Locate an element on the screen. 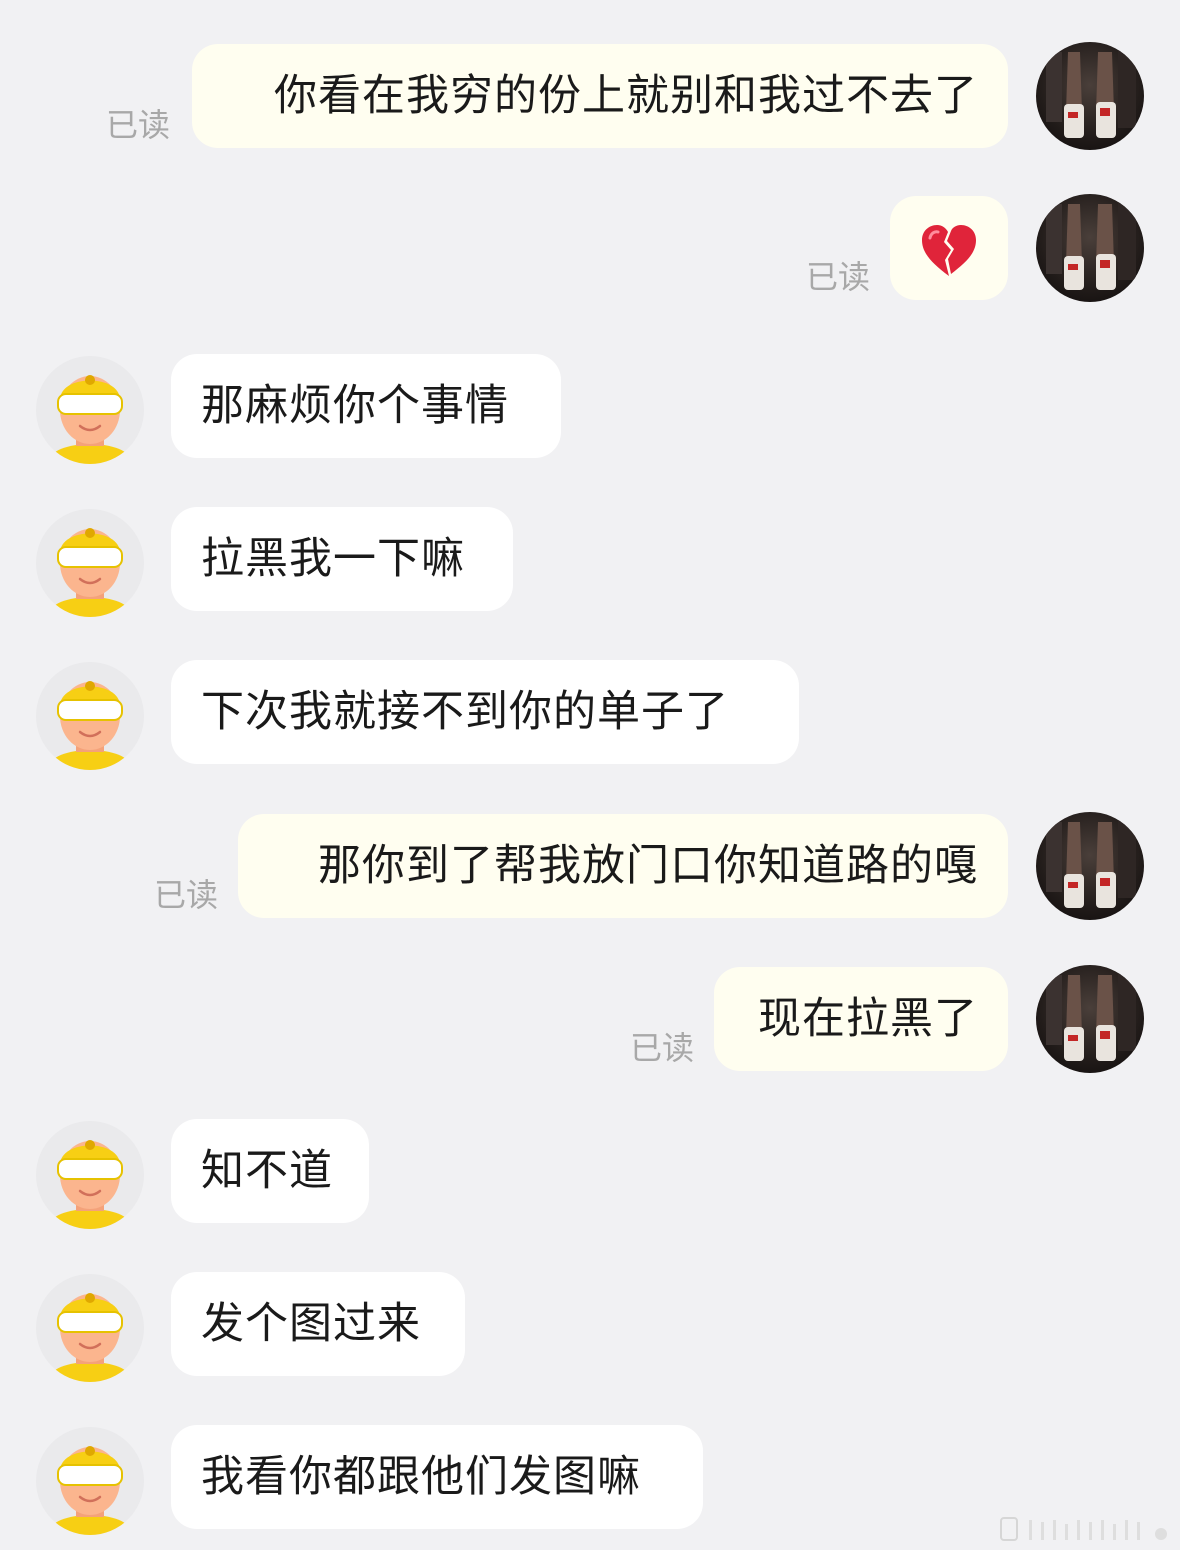  message-bubble: 知不道 is located at coordinates (270, 1171).